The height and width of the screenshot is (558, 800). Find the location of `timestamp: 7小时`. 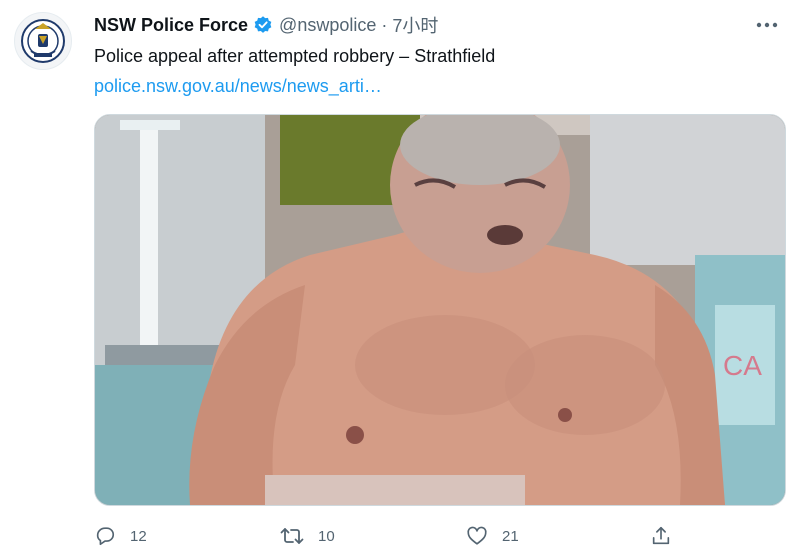

timestamp: 7小时 is located at coordinates (415, 25).